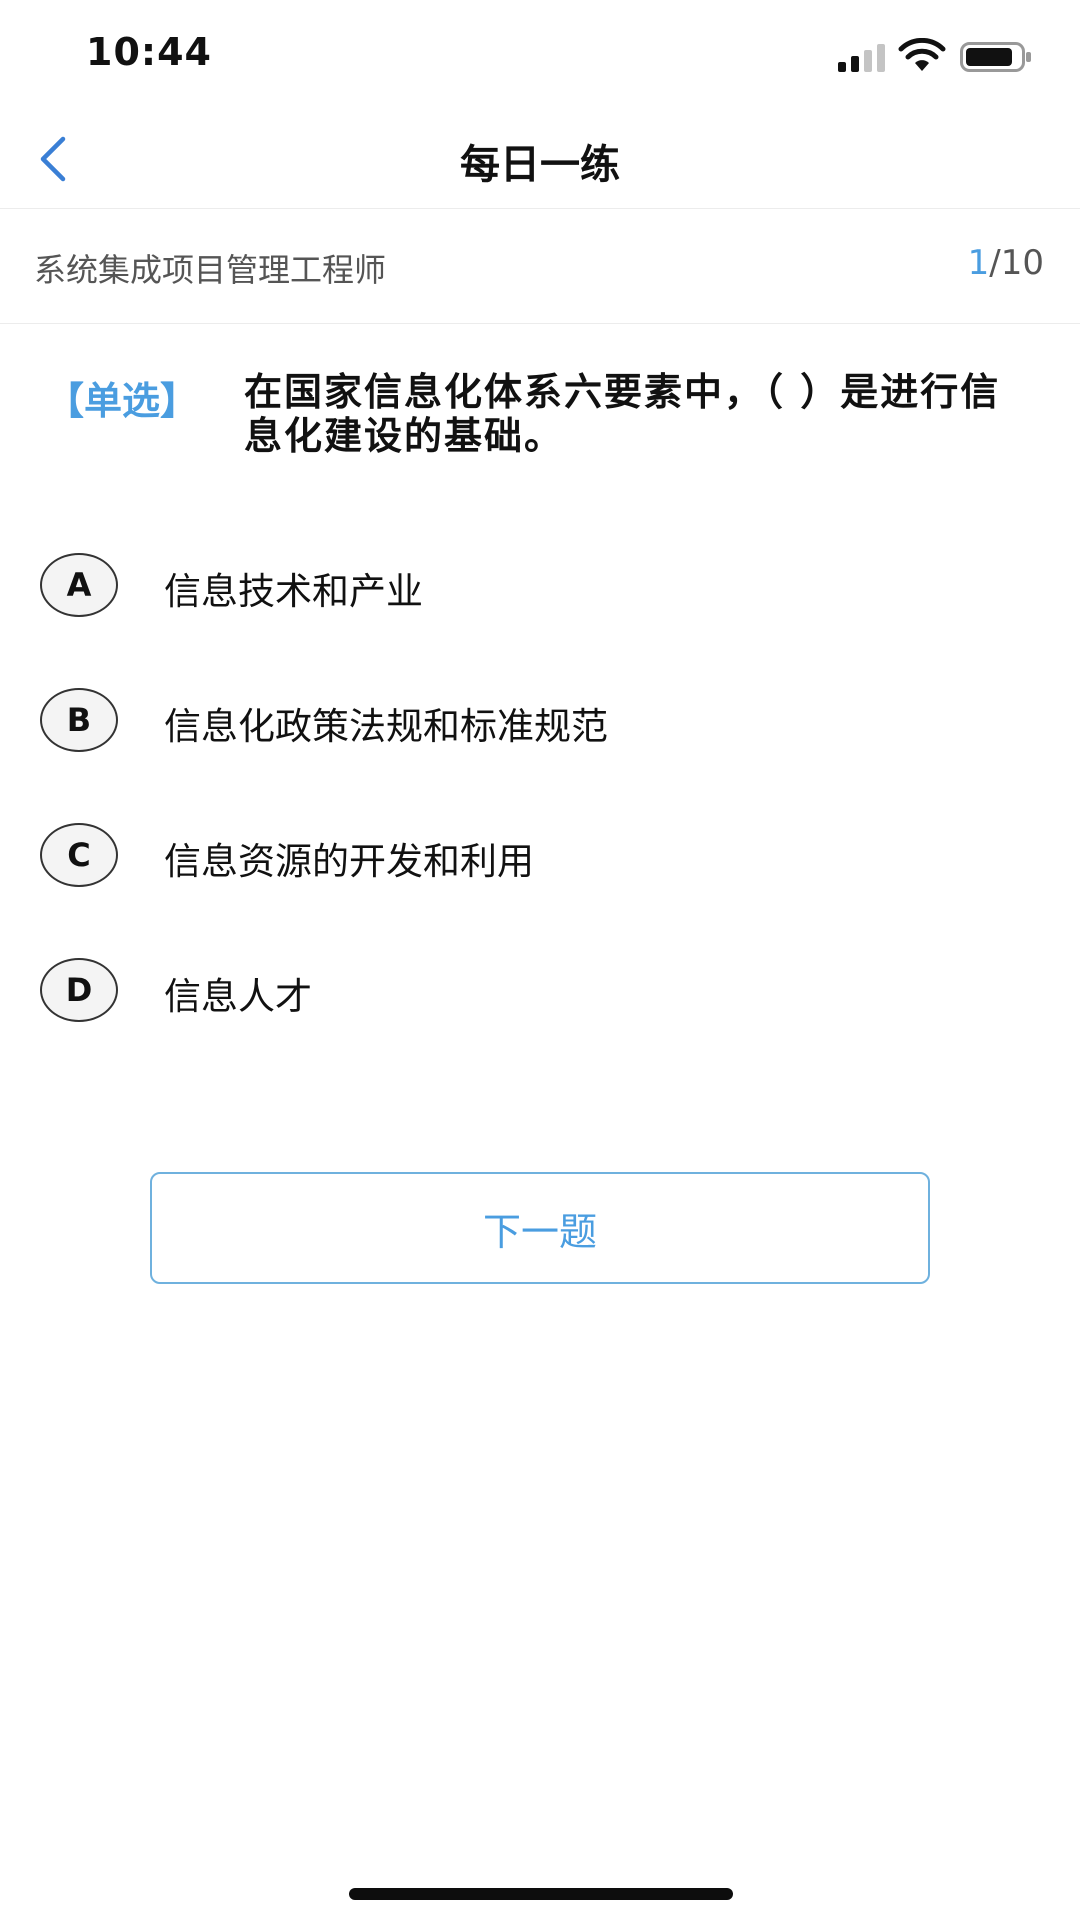  I want to click on option-a: A 信息技术和产业, so click(540, 591).